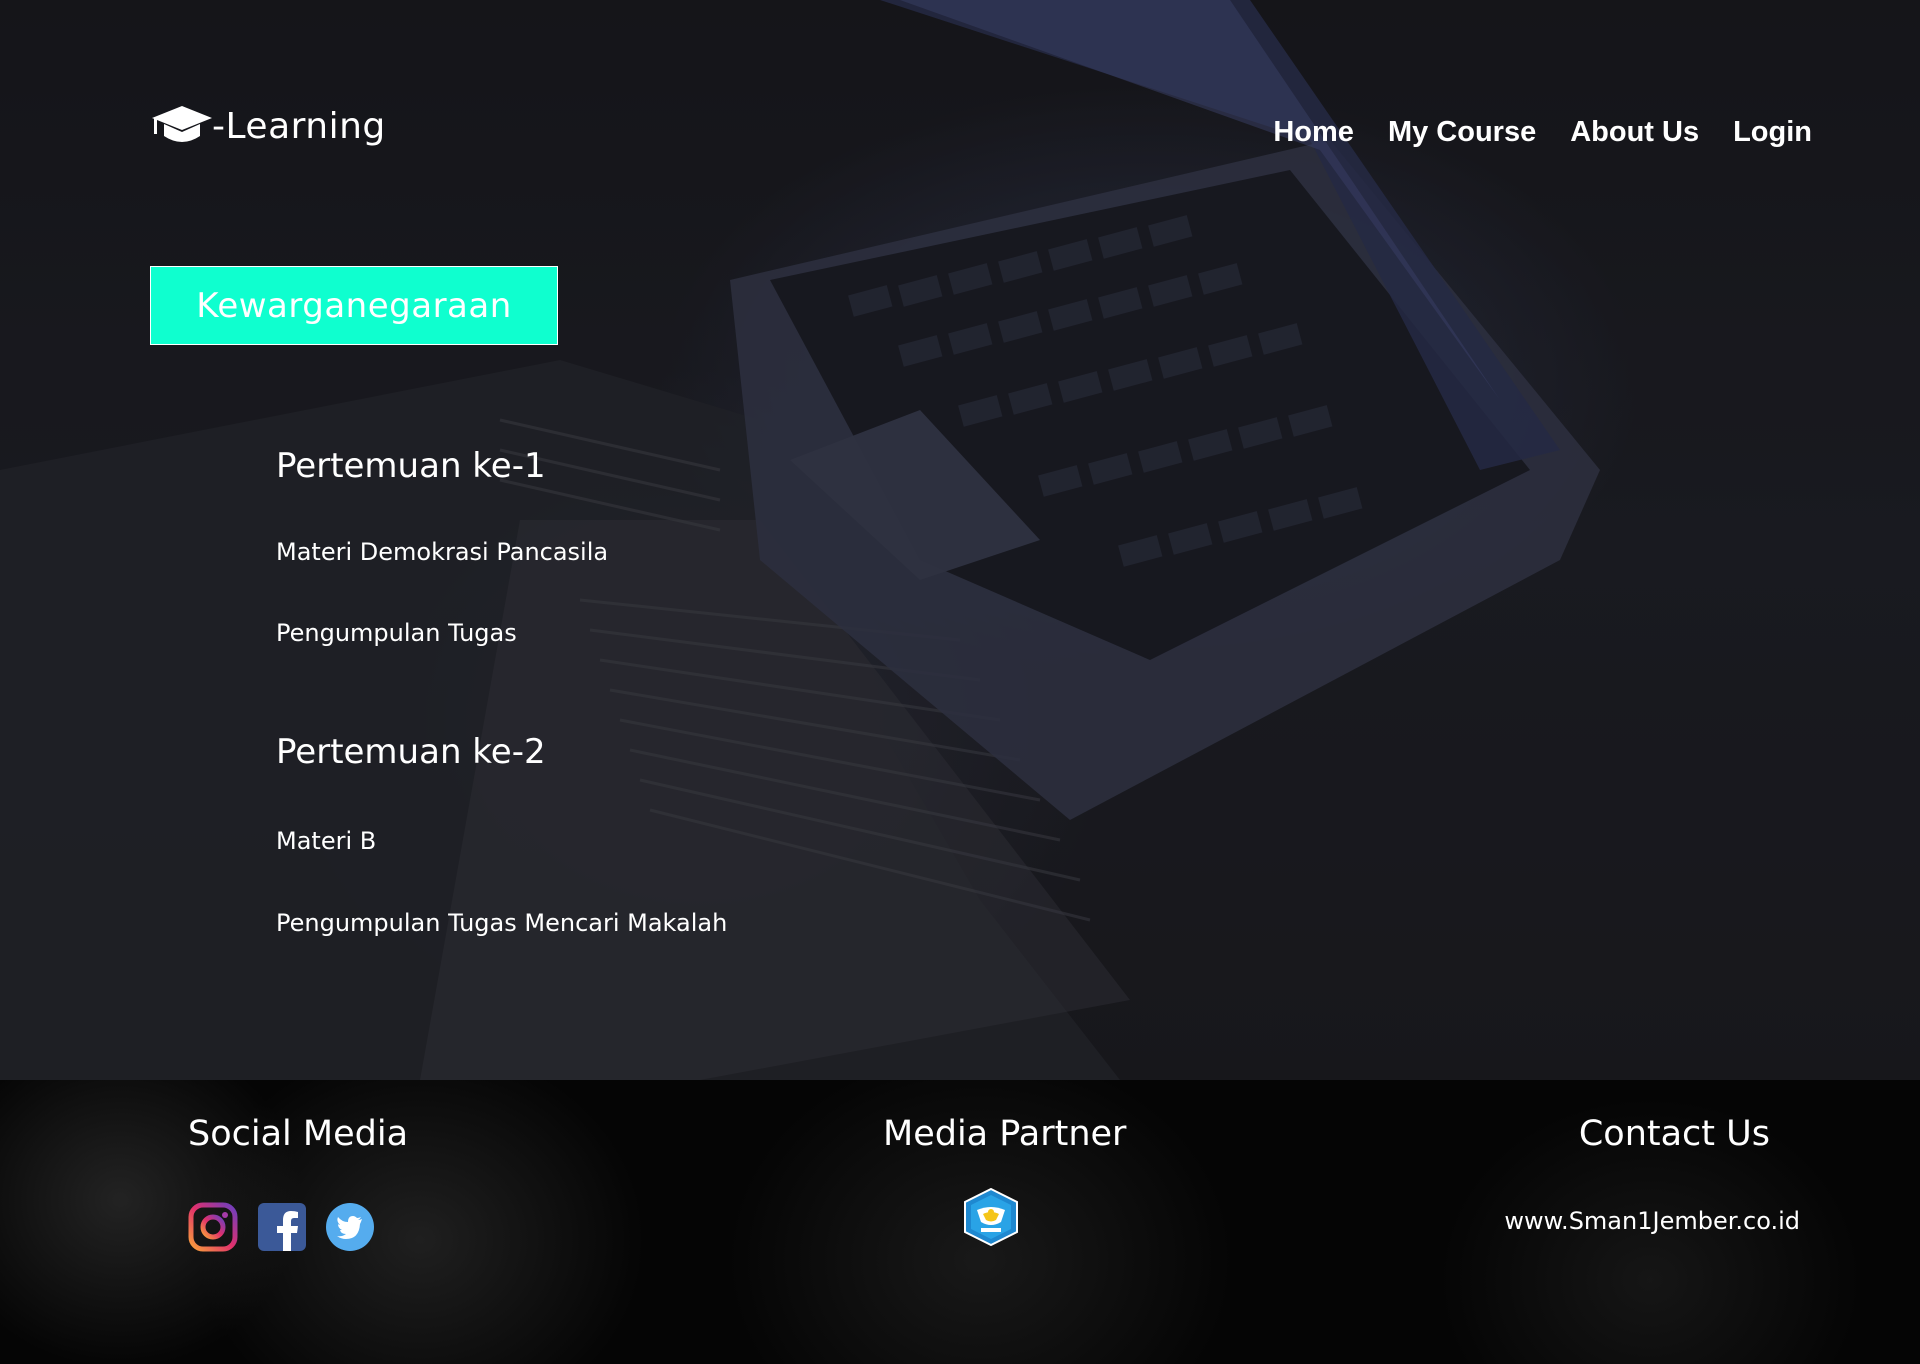  What do you see at coordinates (411, 466) in the screenshot?
I see `meeting-title-1: Pertemuan ke-1` at bounding box center [411, 466].